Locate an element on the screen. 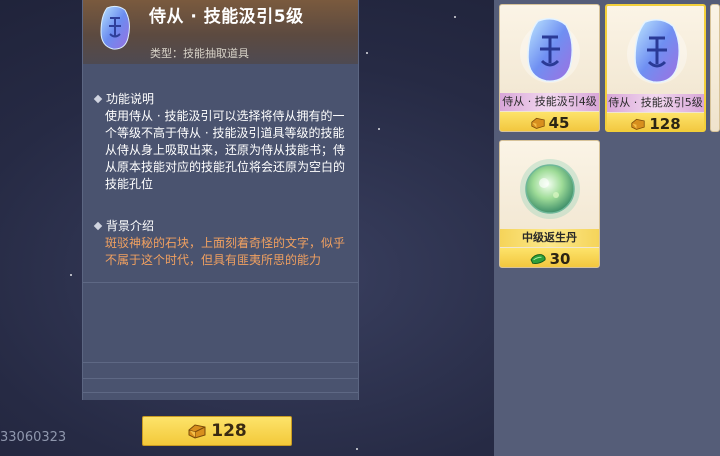 This screenshot has width=720, height=456. background-text: 斑驳神秘的石块，上面刻着奇怪的文字，似乎不属于这个时代，但具有匪夷所思的能力 is located at coordinates (225, 251).